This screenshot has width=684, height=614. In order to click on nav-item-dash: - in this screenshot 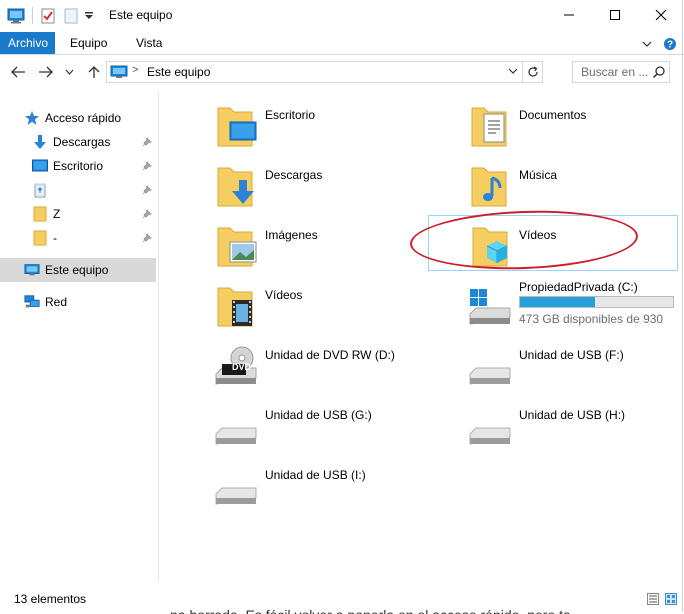, I will do `click(78, 238)`.